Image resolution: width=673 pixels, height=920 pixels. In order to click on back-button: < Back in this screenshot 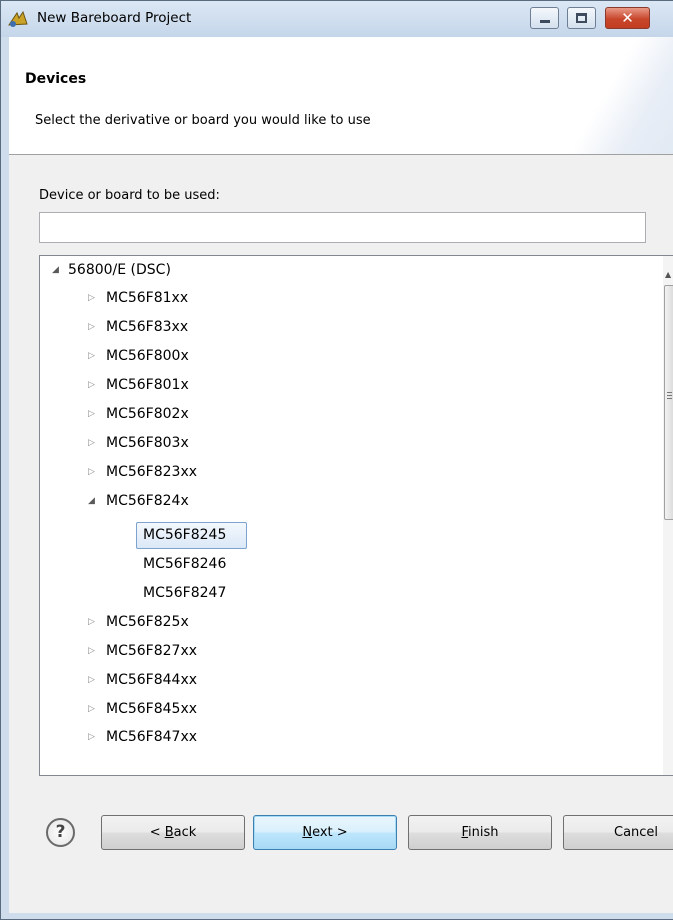, I will do `click(173, 832)`.